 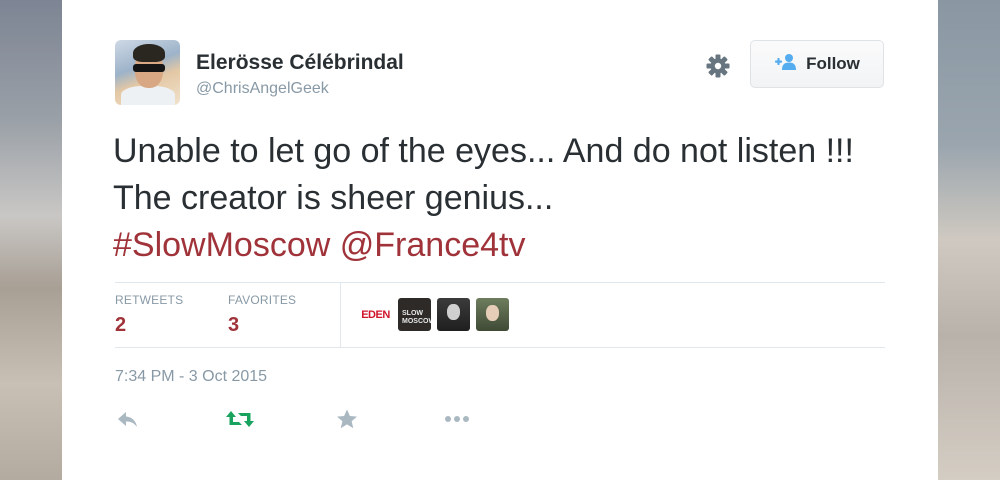 I want to click on eden-avatar: EDEN, so click(x=375, y=314).